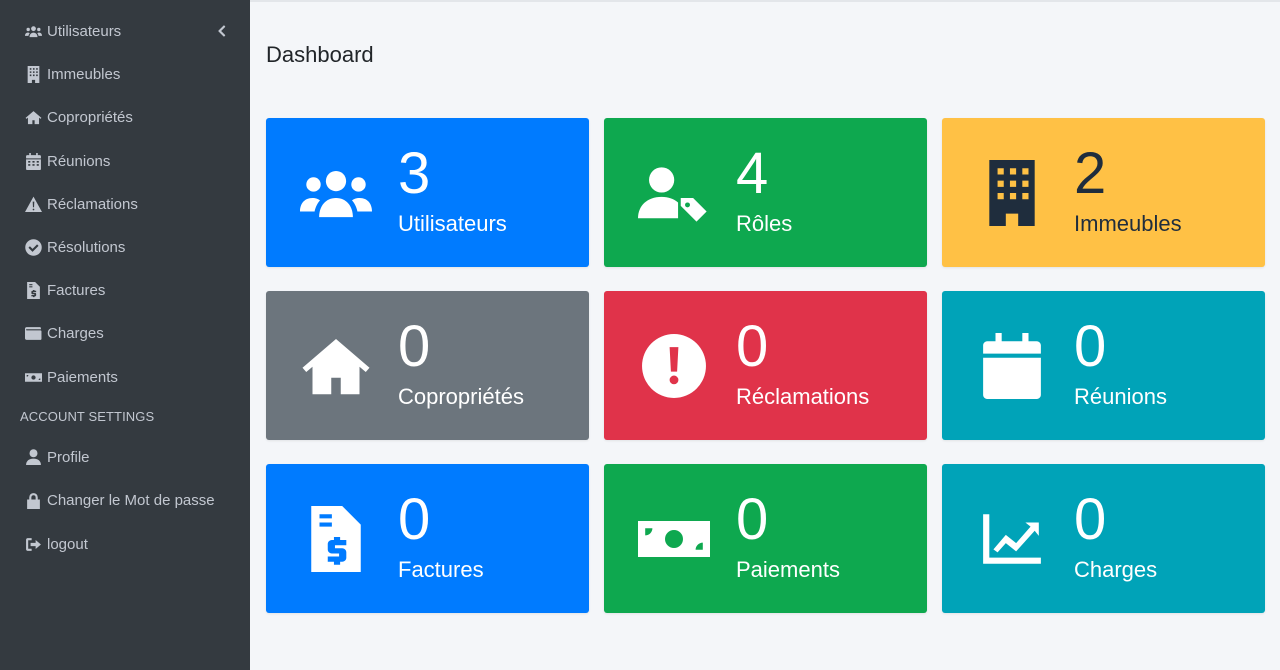 The width and height of the screenshot is (1280, 670). Describe the element at coordinates (803, 396) in the screenshot. I see `card-label: Réclamations` at that location.